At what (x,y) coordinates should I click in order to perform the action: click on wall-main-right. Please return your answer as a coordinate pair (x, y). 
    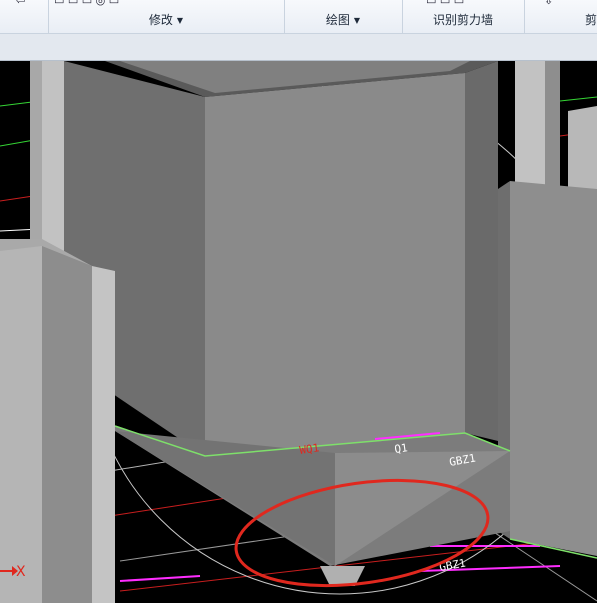
    Looking at the image, I should click on (481, 251).